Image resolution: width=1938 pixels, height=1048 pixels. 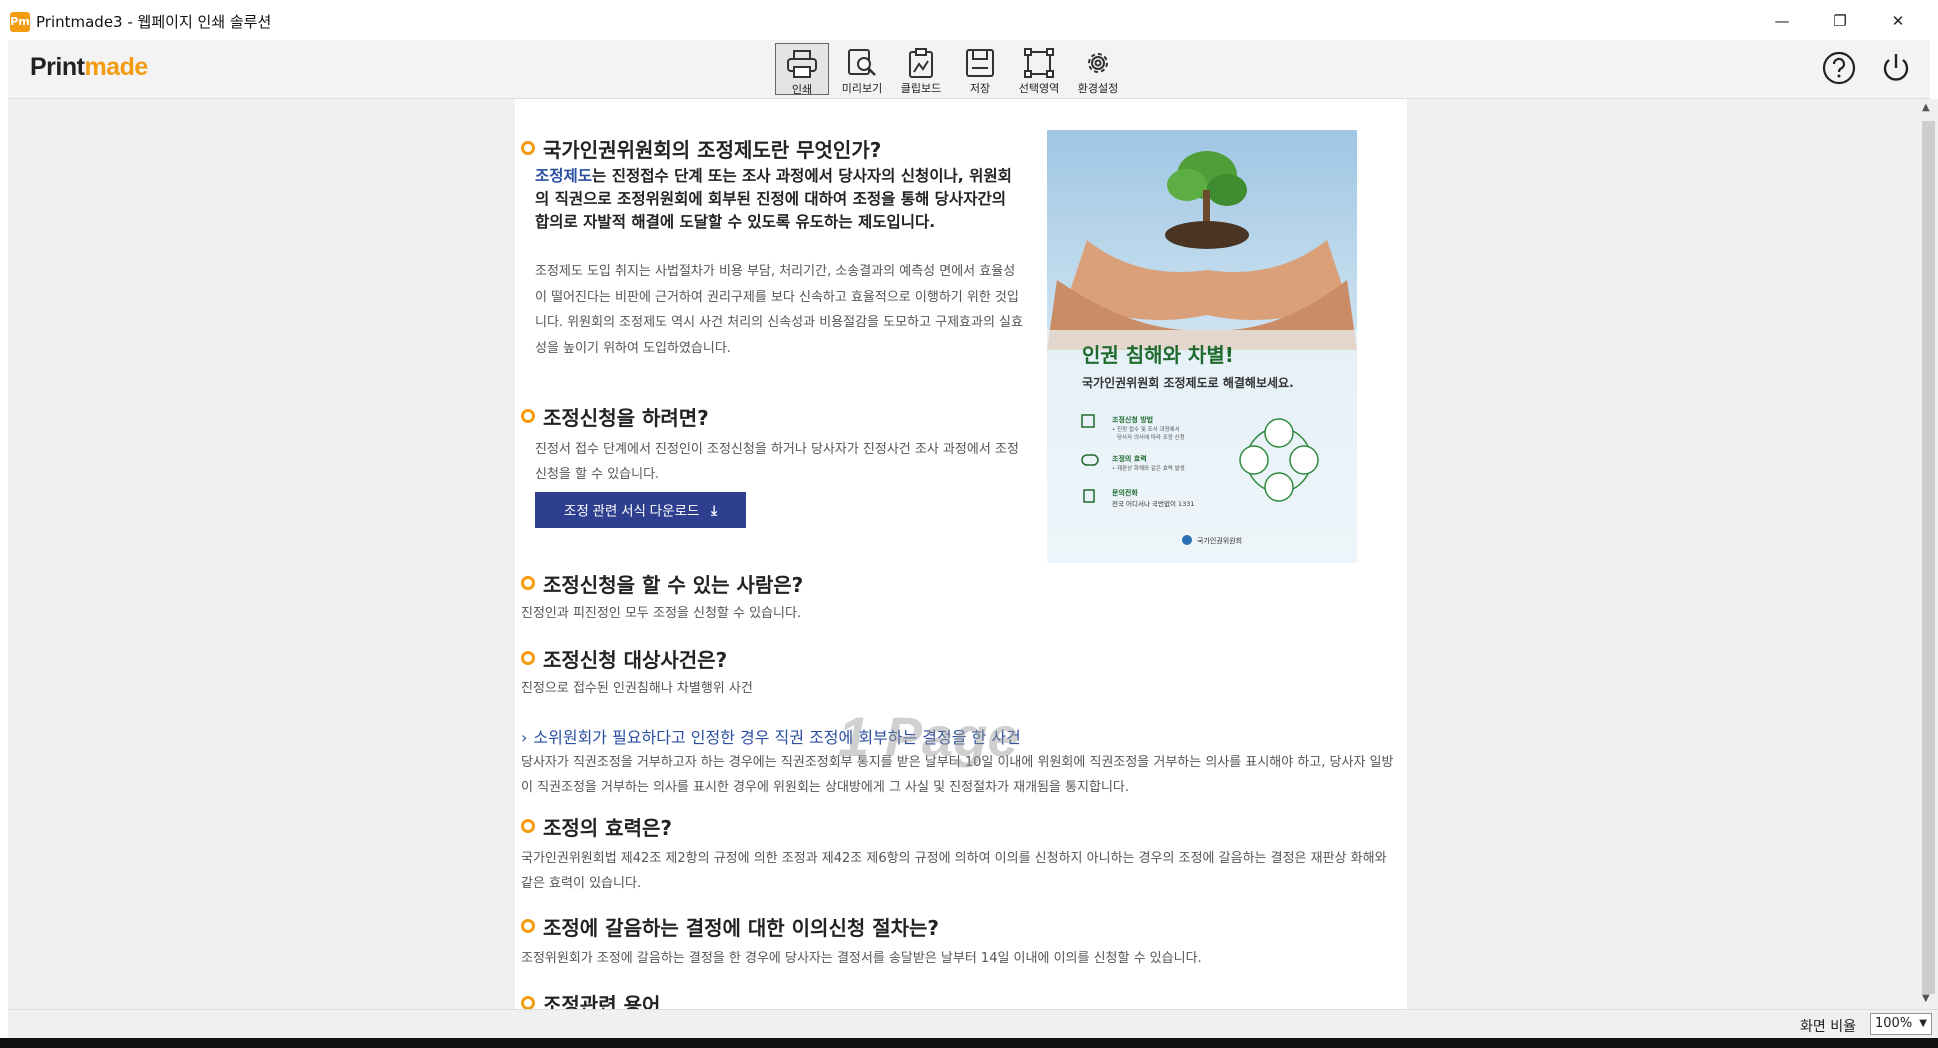 I want to click on poster-row-2-desc1: • 재판상 화해와 같은 효력 발생, so click(x=1148, y=468).